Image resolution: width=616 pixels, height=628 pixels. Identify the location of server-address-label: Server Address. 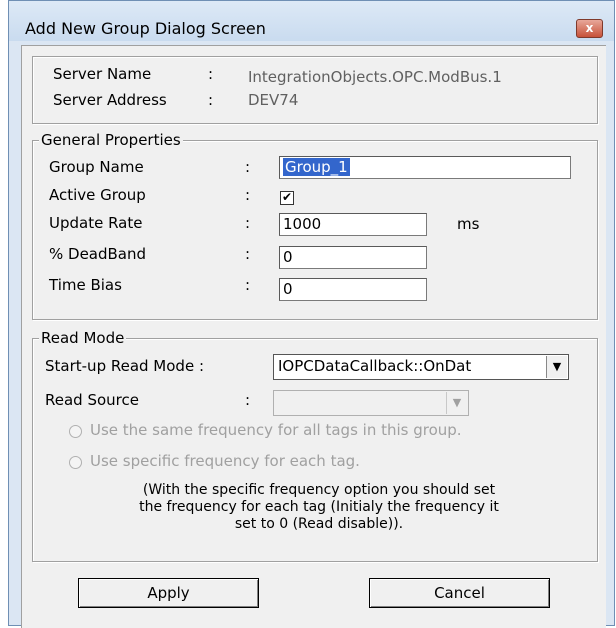
(110, 100).